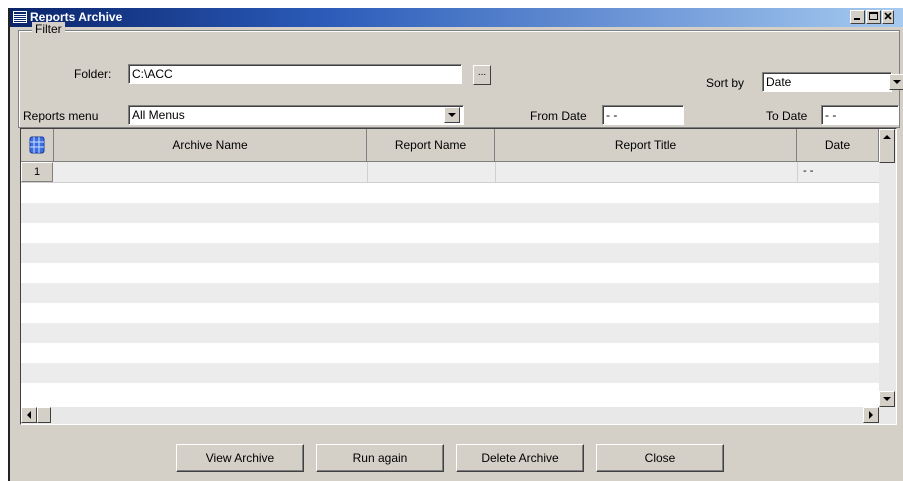 This screenshot has width=903, height=481. What do you see at coordinates (296, 115) in the screenshot?
I see `reports-menu-select: All Menus` at bounding box center [296, 115].